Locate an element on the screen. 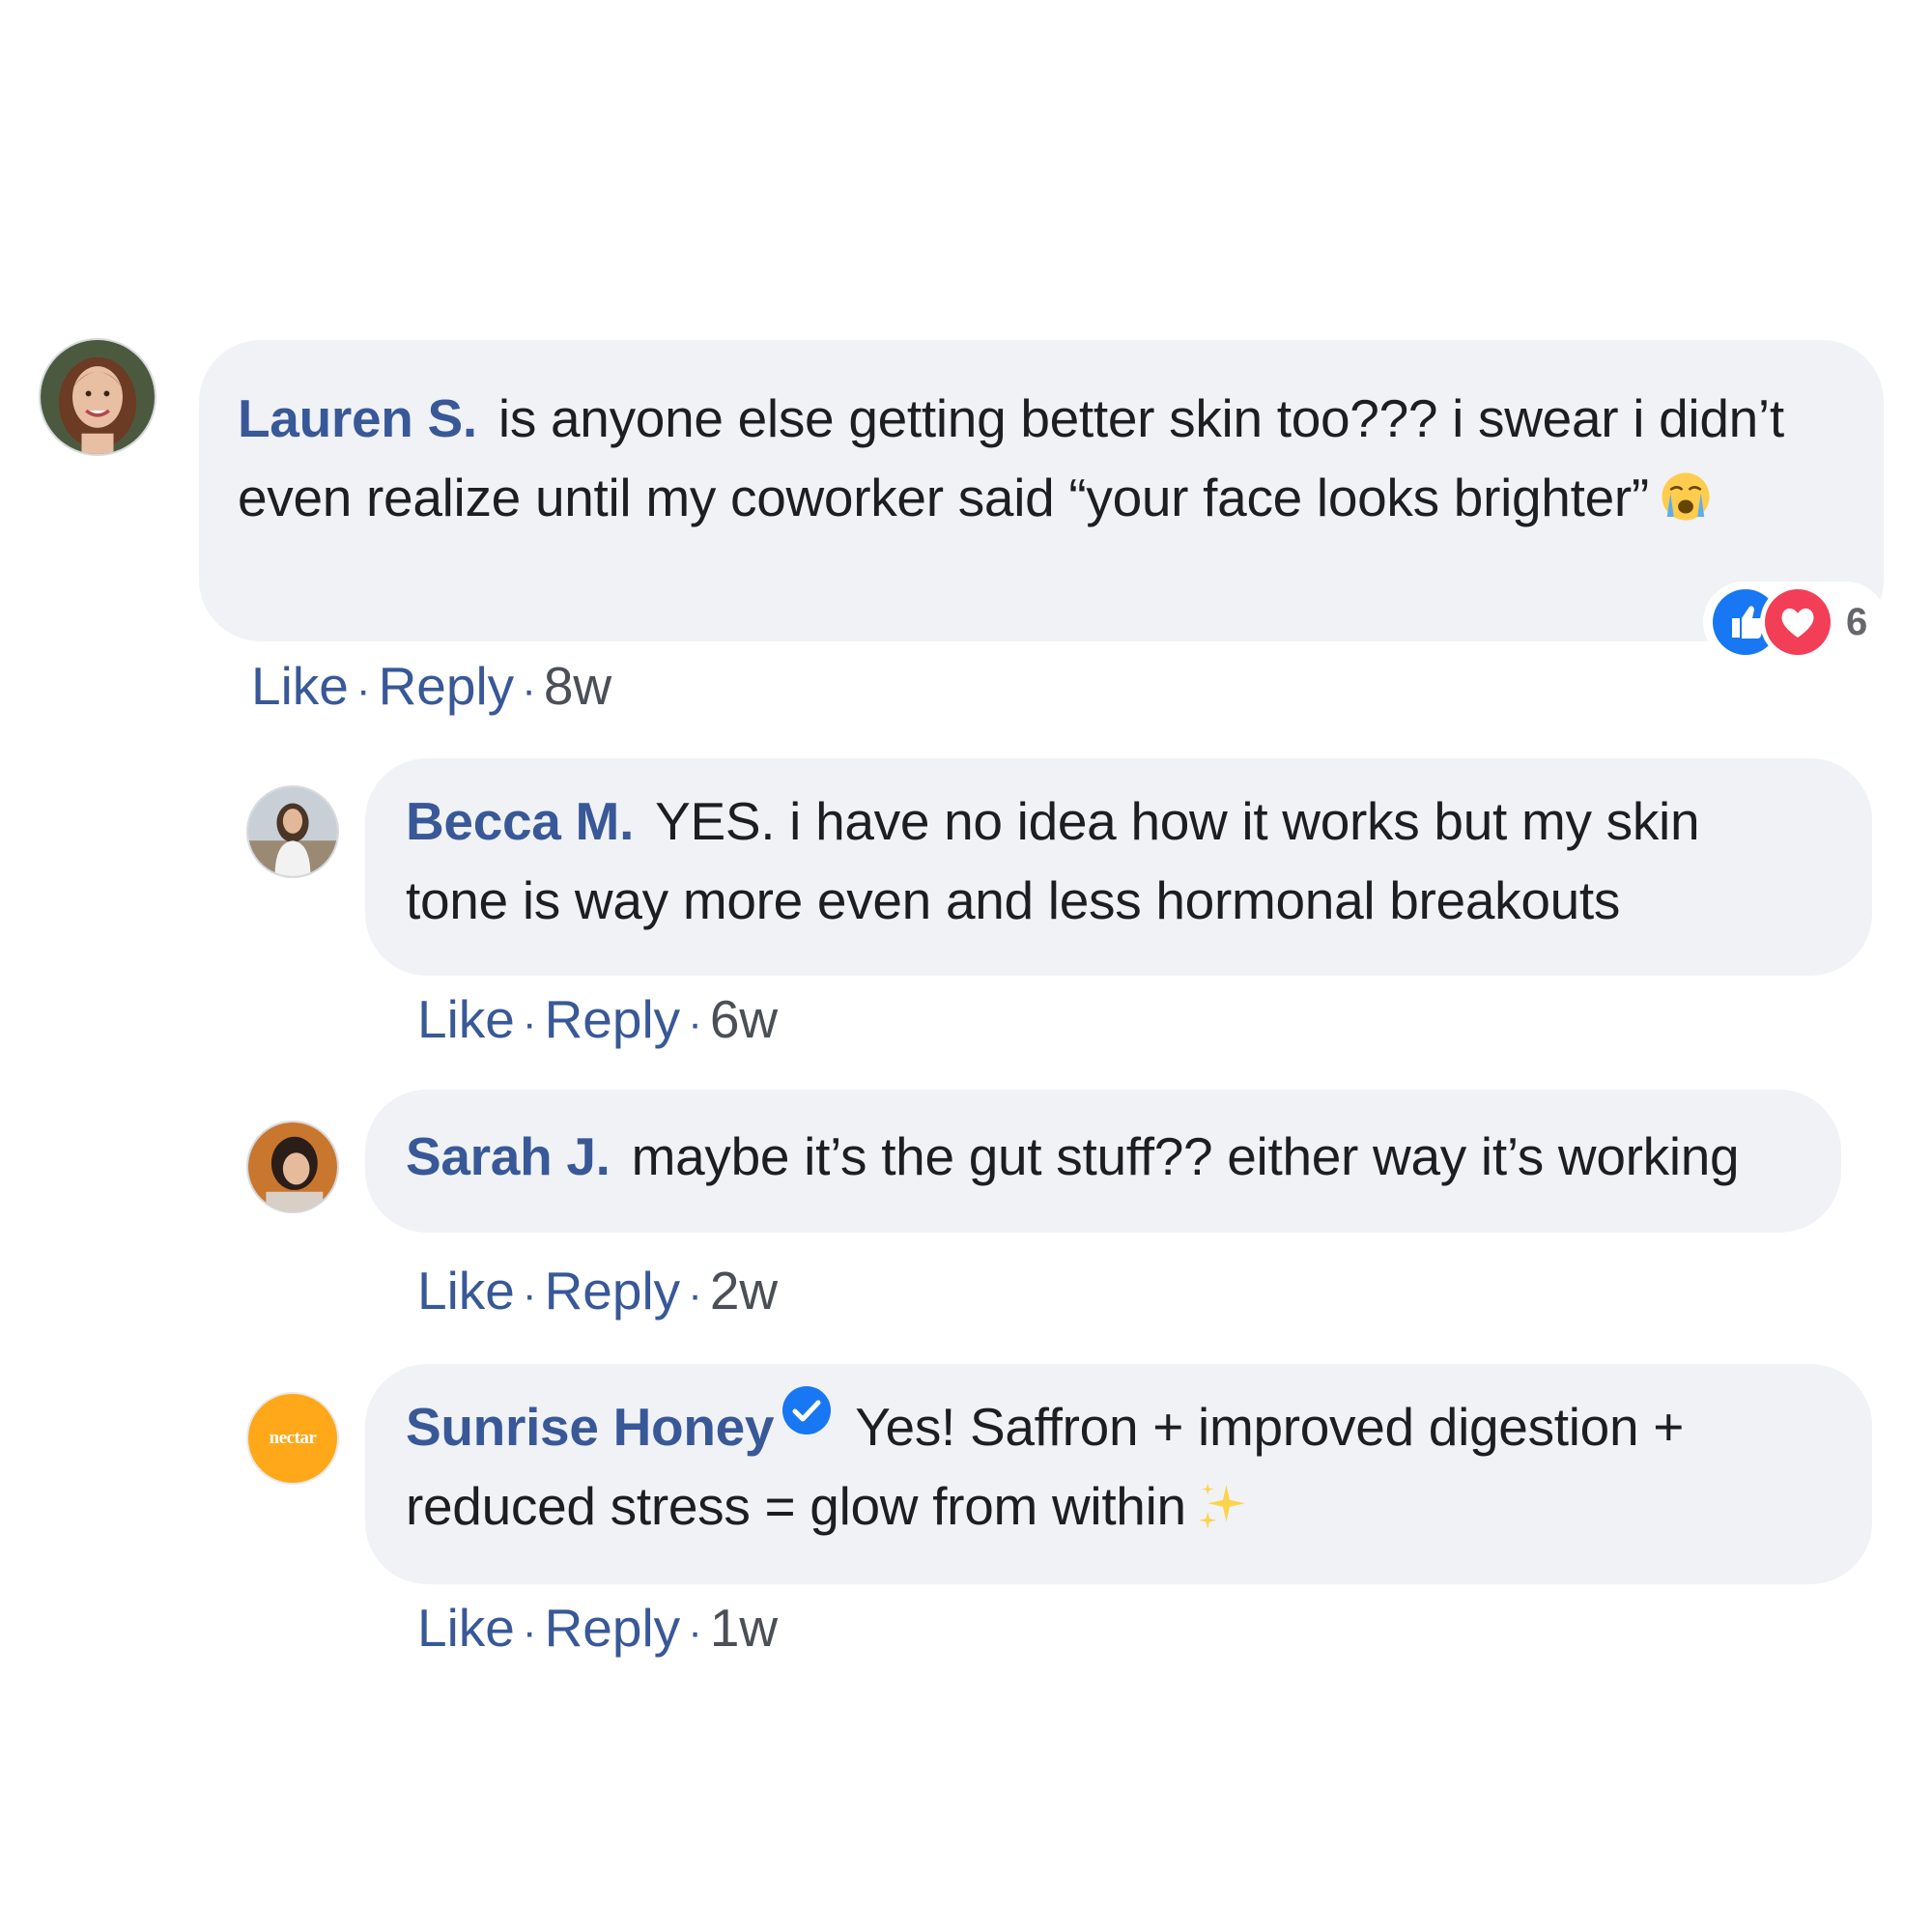  avatar-sarah is located at coordinates (292, 1166).